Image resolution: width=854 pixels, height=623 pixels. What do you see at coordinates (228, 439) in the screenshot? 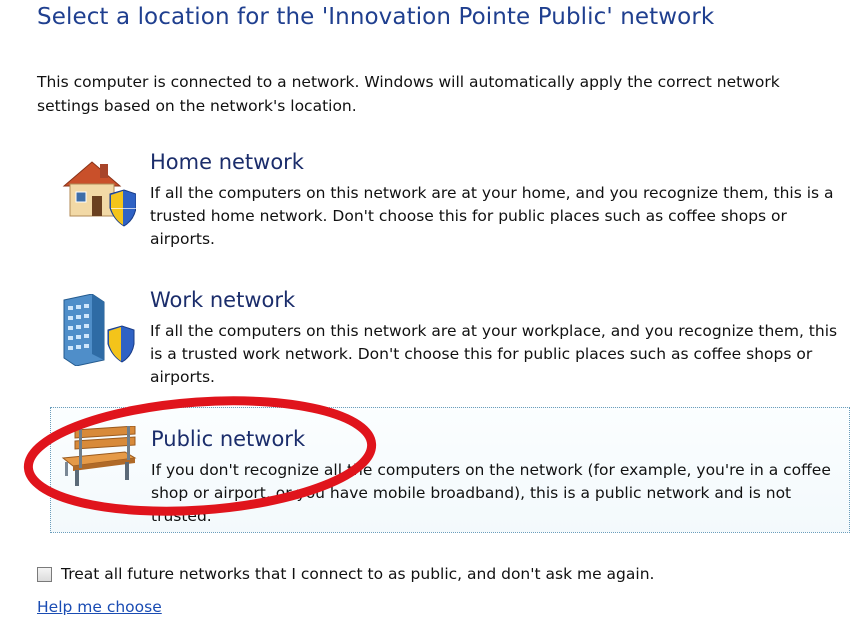
I see `option-title: Public network` at bounding box center [228, 439].